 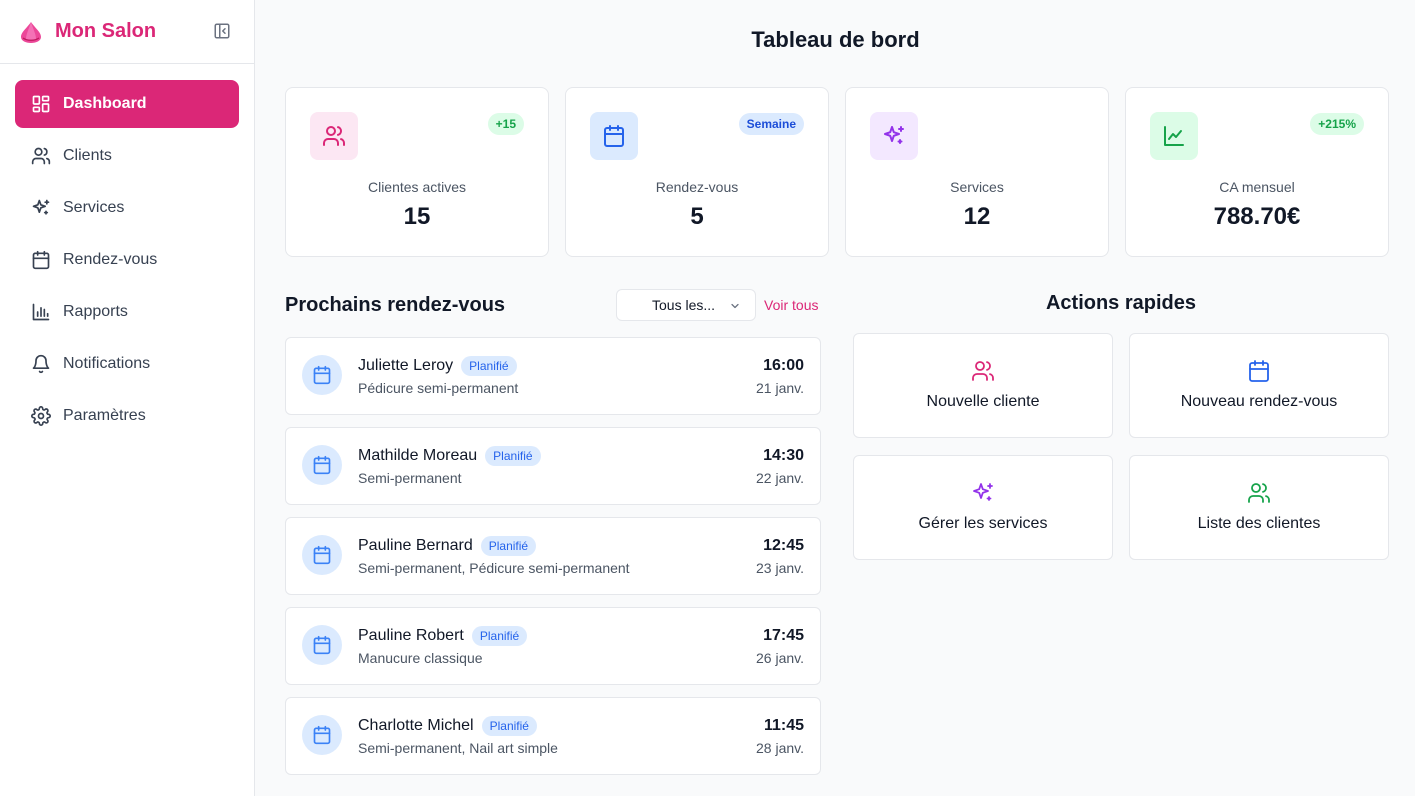 I want to click on stat-label: Rendez-vous, so click(x=697, y=187).